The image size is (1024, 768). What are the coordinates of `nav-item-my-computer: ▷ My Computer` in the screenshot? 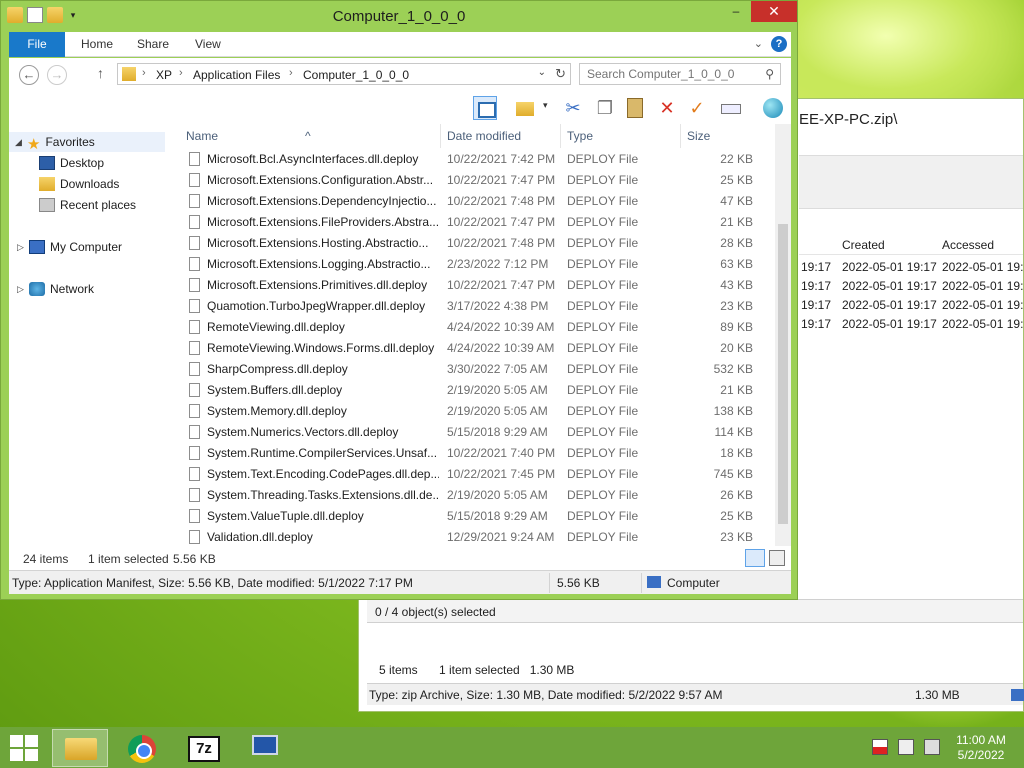 It's located at (69, 247).